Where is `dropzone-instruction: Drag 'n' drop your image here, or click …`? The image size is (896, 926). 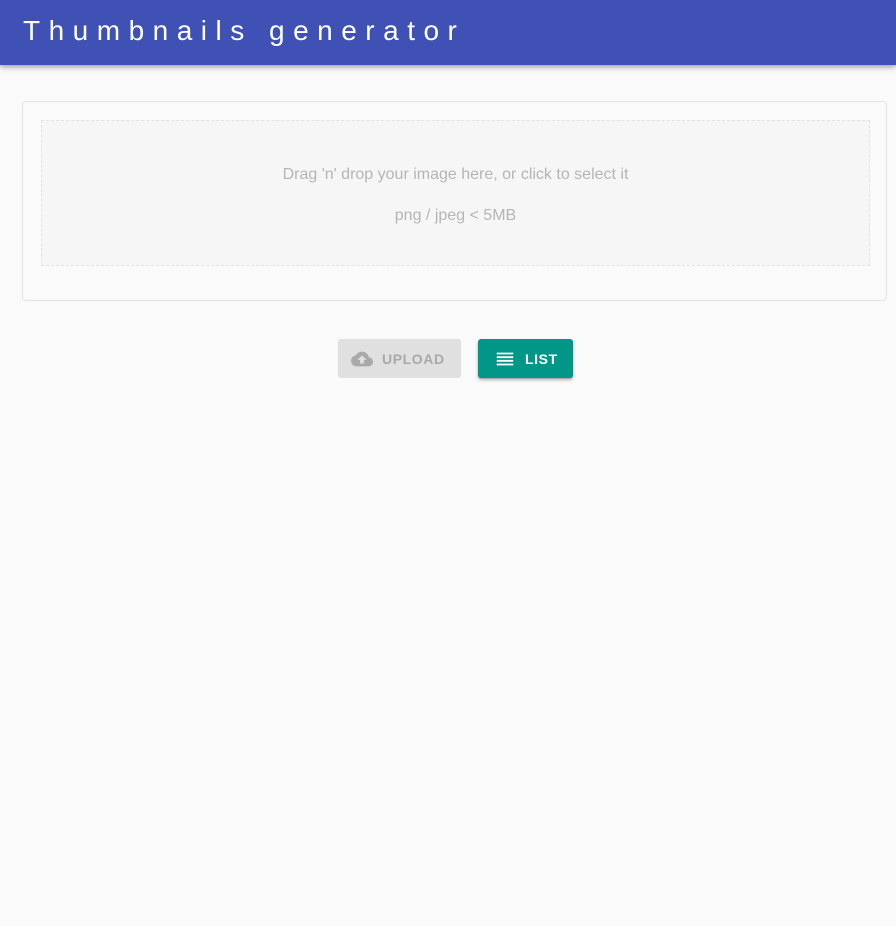
dropzone-instruction: Drag 'n' drop your image here, or click … is located at coordinates (455, 174).